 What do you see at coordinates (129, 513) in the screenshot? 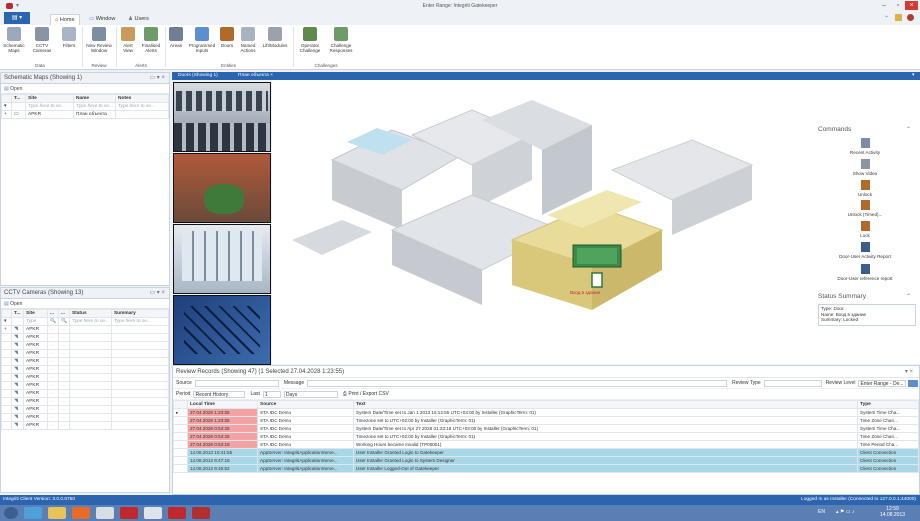
I see `acrobat-icon` at bounding box center [129, 513].